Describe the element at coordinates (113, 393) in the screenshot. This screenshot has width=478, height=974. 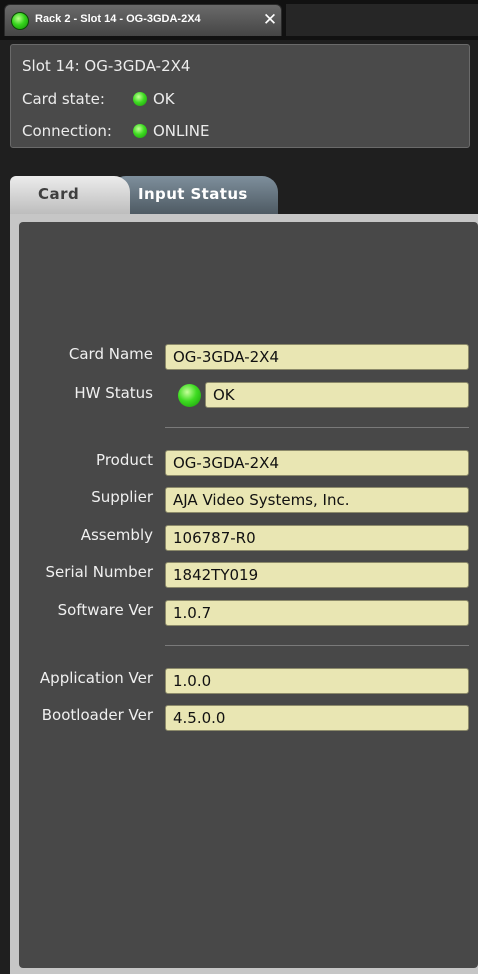
I see `hw-status-label: HW Status` at that location.